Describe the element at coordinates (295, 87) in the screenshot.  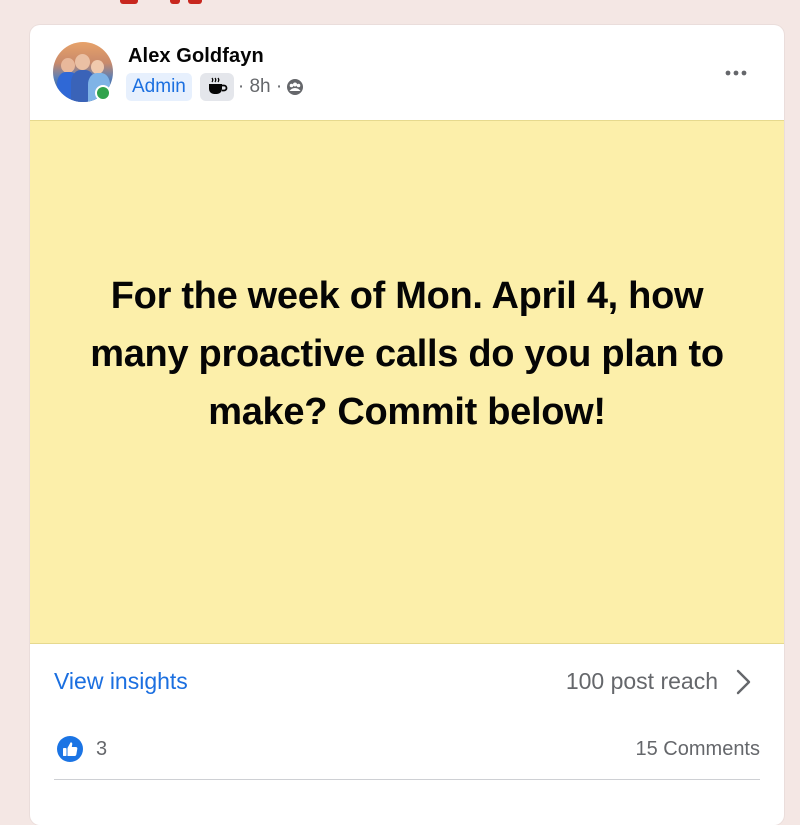
I see `group-audience-icon` at that location.